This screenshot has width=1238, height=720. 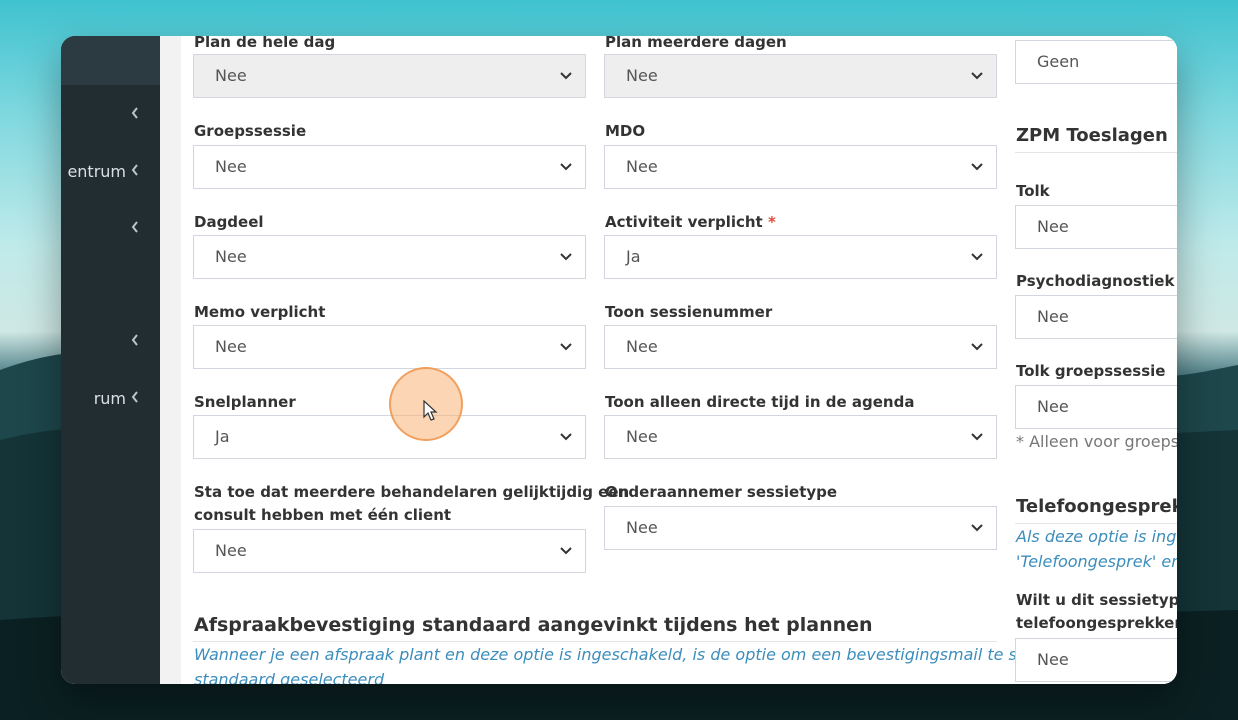 I want to click on telefoongesprek-question-line2: telefoongesprekken?, so click(x=1096, y=623).